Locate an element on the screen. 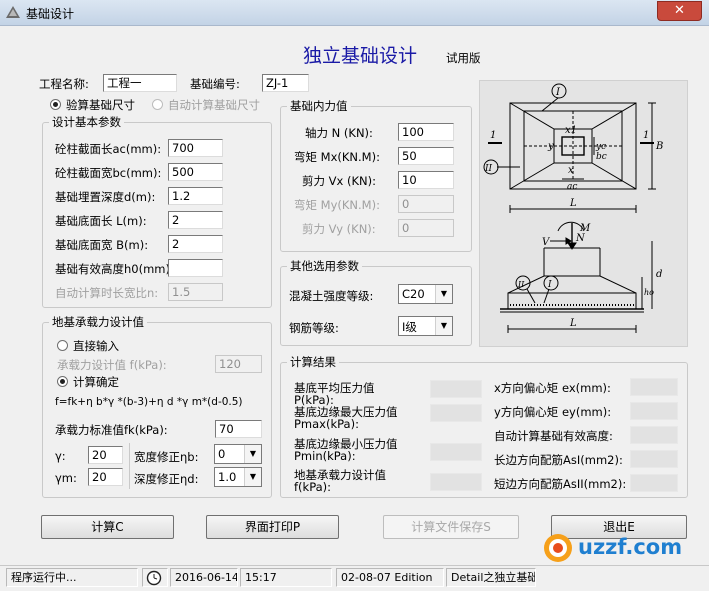  project-name-input: 工程一 is located at coordinates (140, 83).